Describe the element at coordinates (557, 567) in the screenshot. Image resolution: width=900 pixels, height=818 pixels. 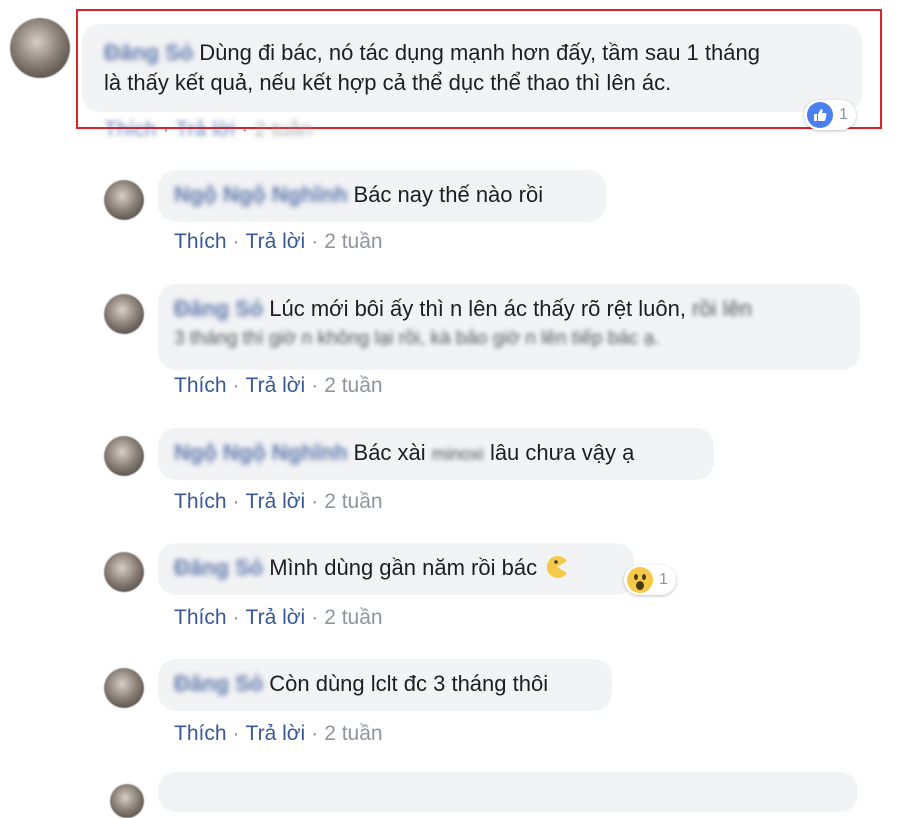
I see `pacman-emoji` at that location.